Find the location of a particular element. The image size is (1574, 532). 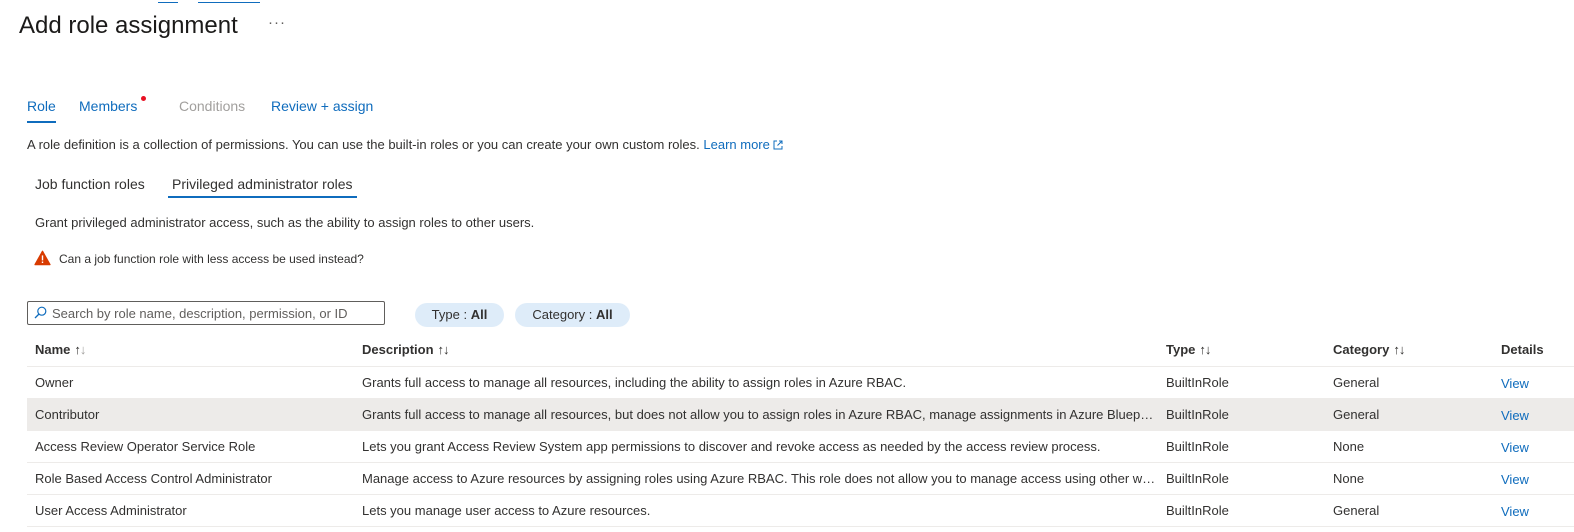

column-header-name-label: Name is located at coordinates (53, 349).